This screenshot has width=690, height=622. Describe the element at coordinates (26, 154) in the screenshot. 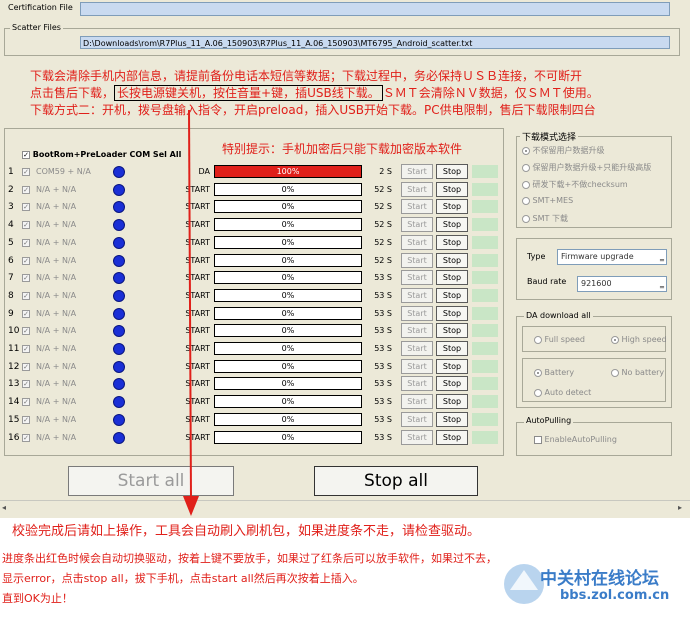

I see `select-all-checkbox: ✓` at that location.